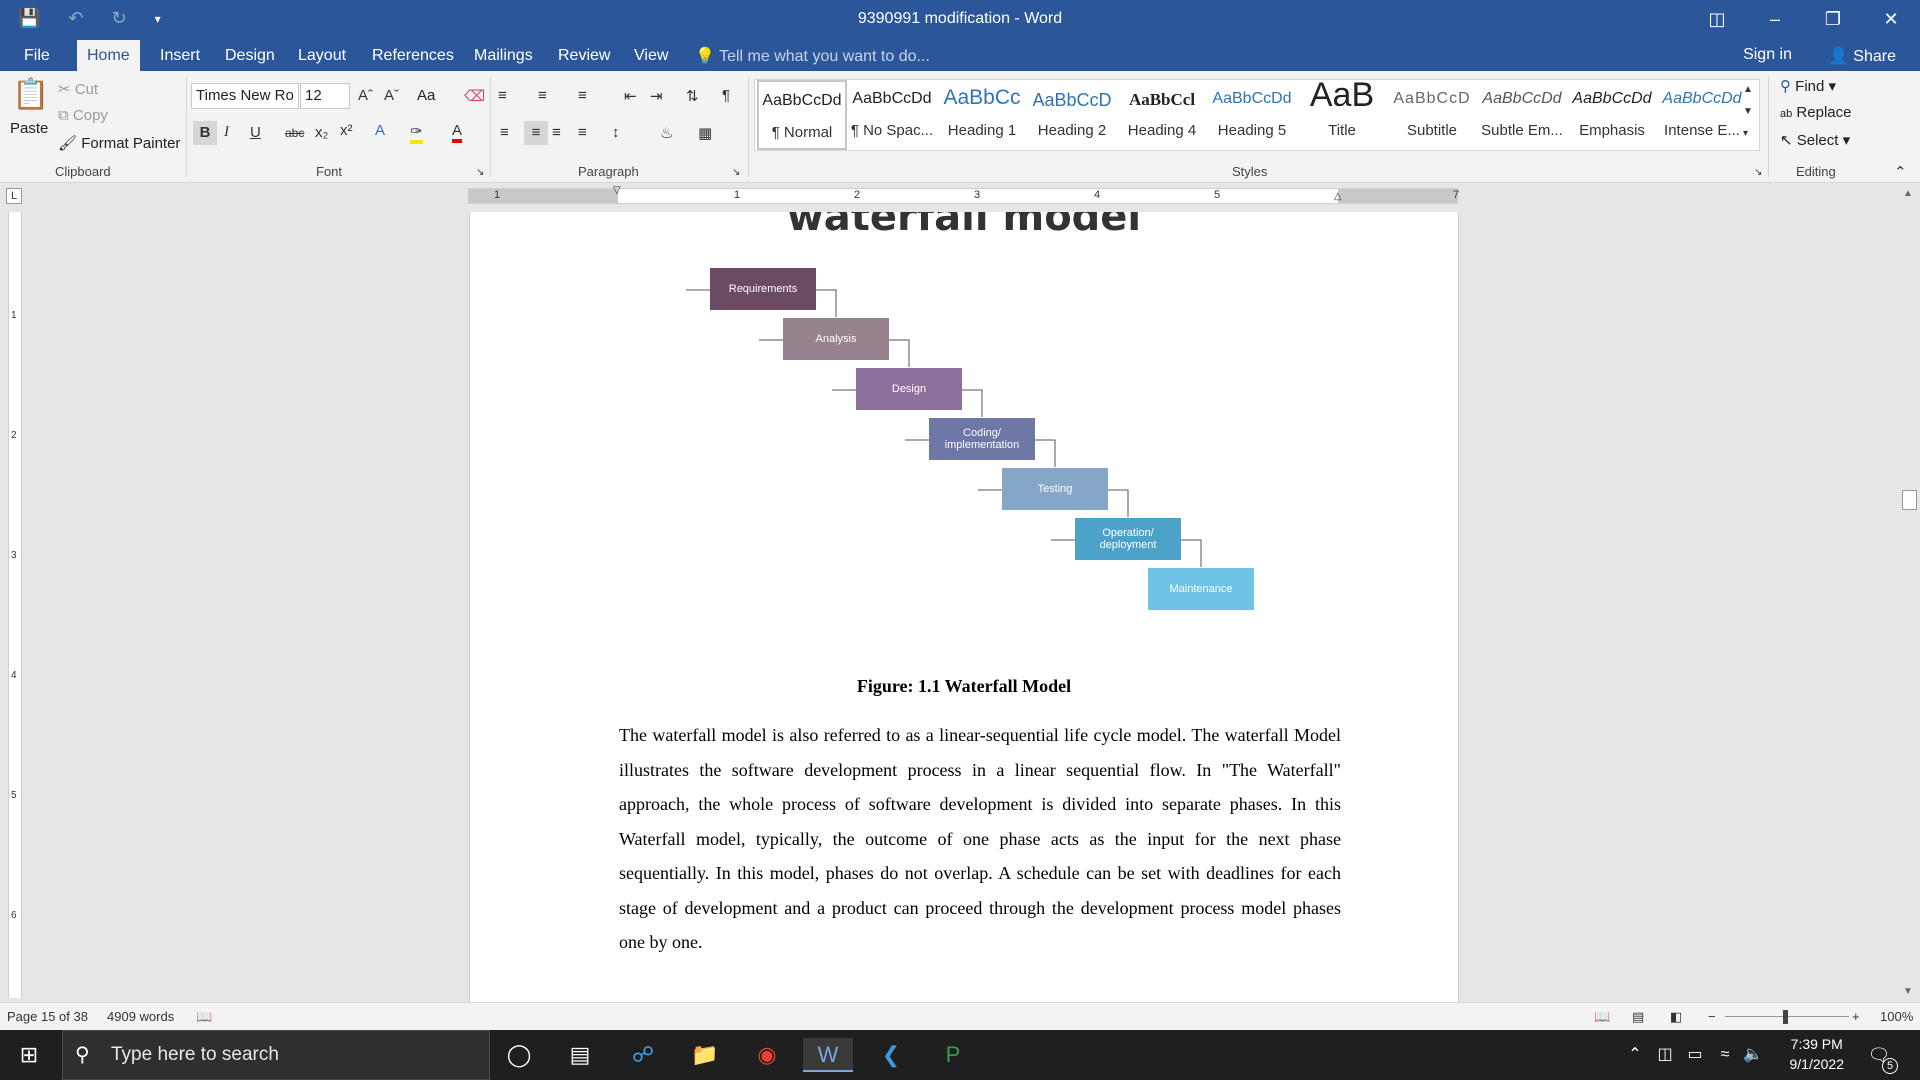 Image resolution: width=1920 pixels, height=1080 pixels. I want to click on cortana-icon: ◯, so click(519, 1055).